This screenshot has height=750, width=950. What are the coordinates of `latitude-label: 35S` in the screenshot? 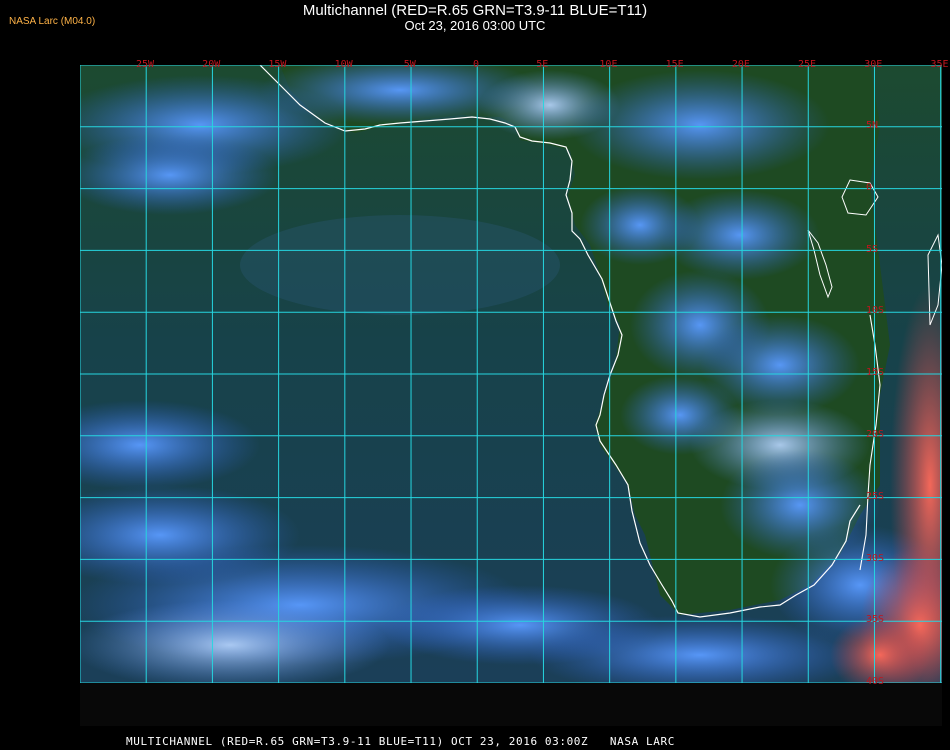 It's located at (875, 620).